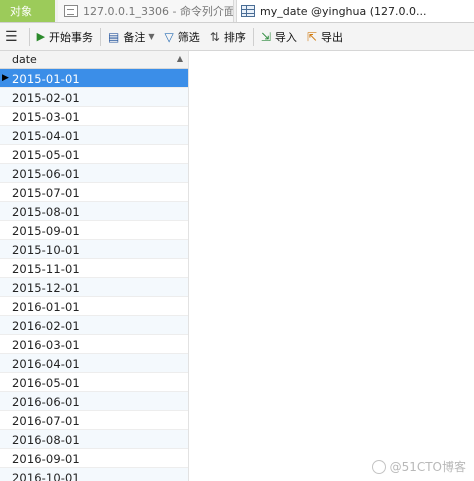 This screenshot has height=481, width=474. I want to click on table-row: 2015-05-01, so click(94, 154).